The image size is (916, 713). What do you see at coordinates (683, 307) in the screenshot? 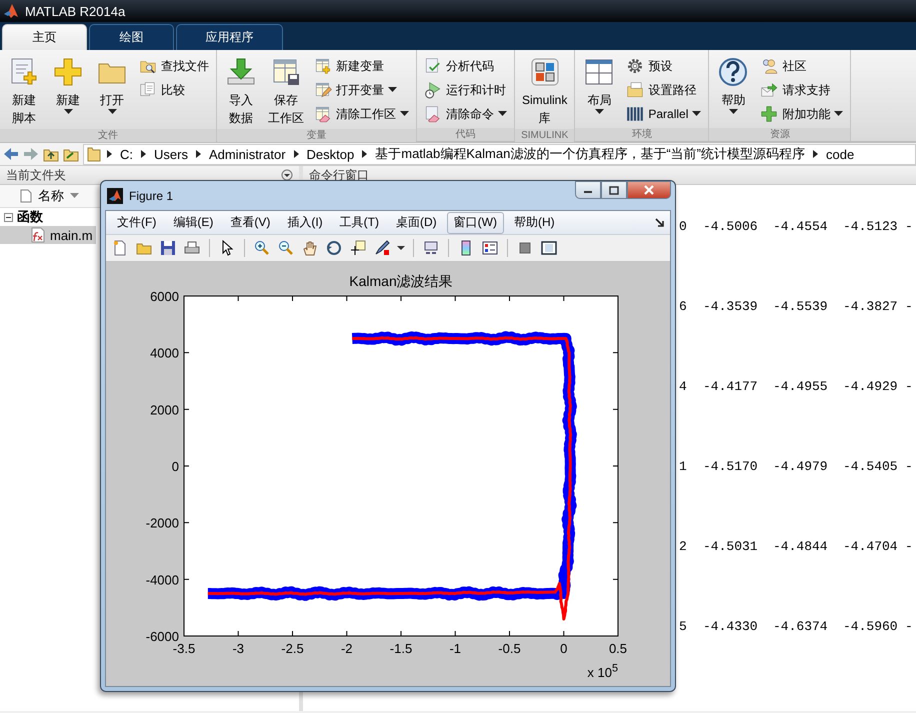
I see `output-value: 6` at bounding box center [683, 307].